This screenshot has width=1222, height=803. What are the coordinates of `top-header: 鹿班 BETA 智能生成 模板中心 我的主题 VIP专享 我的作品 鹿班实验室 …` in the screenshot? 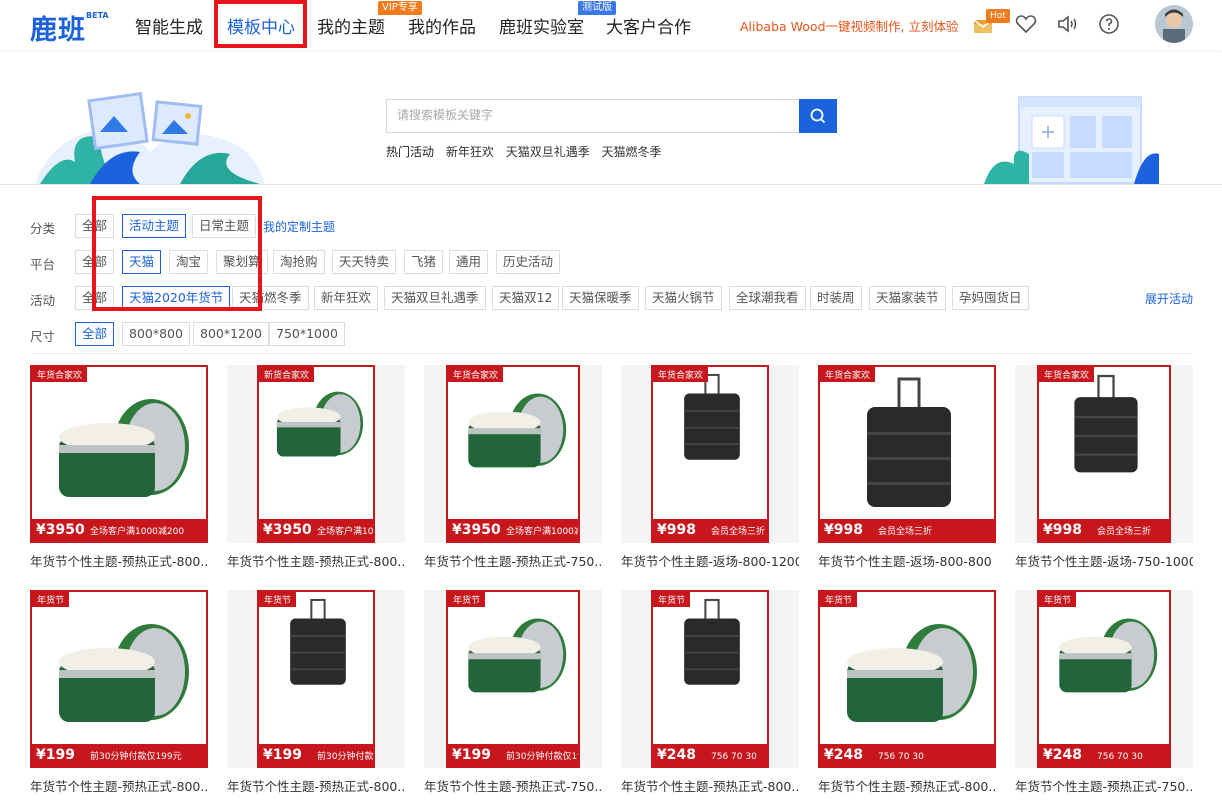 It's located at (611, 25).